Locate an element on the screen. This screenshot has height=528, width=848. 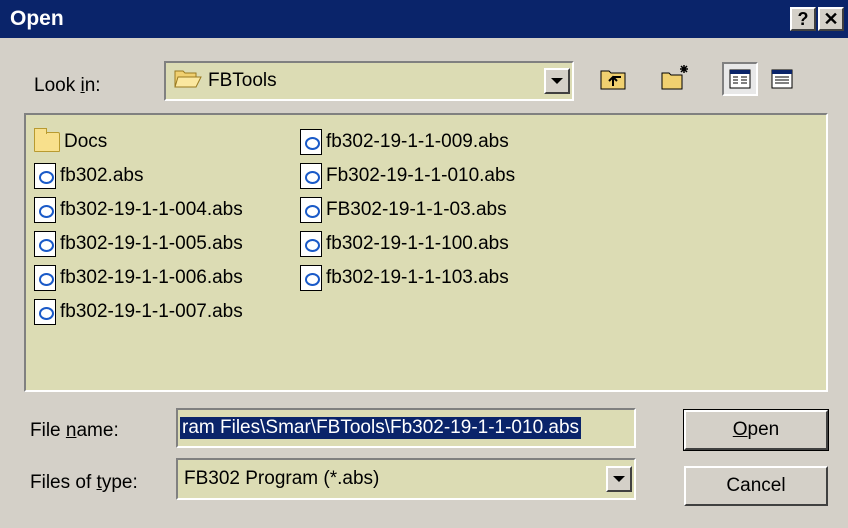
list-item: fb302-19-1-1-005.abs is located at coordinates (138, 244).